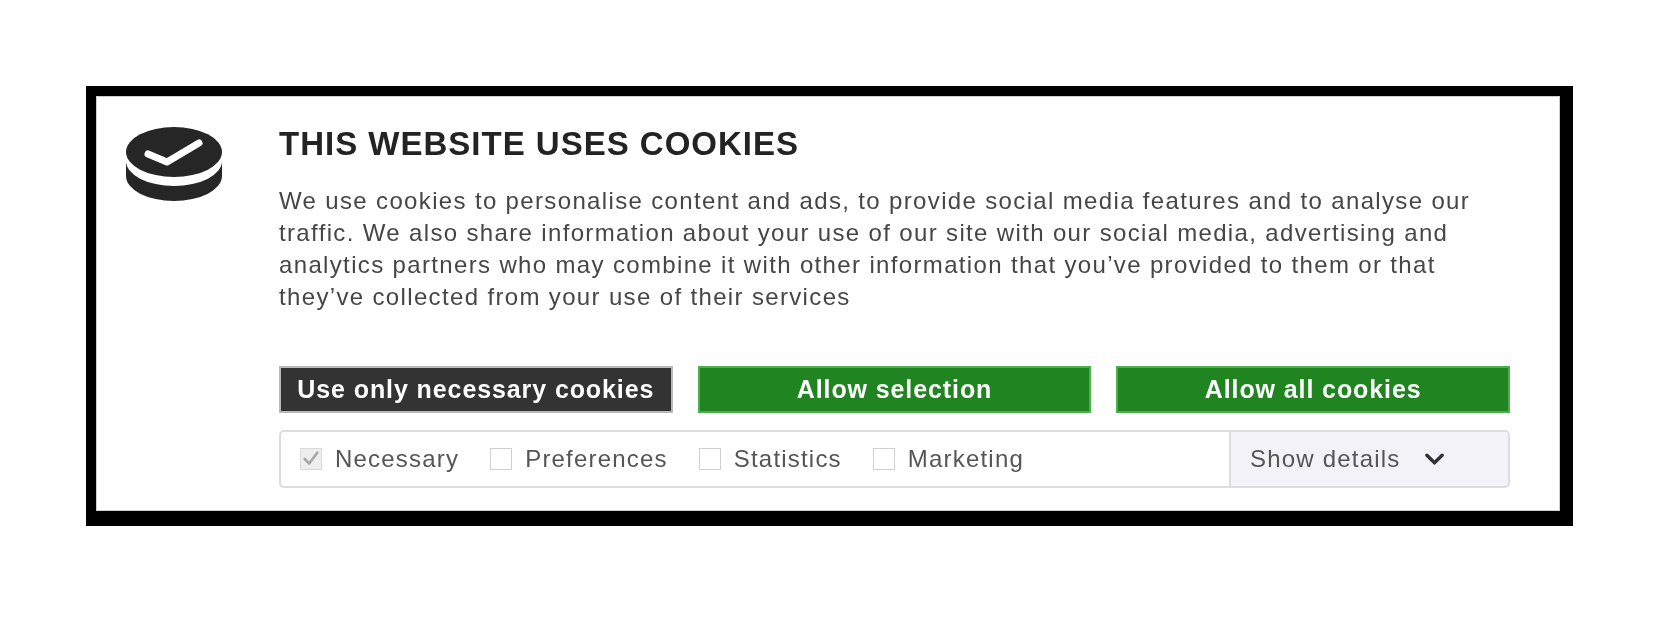 The image size is (1668, 638). I want to click on check-disc-icon, so click(174, 164).